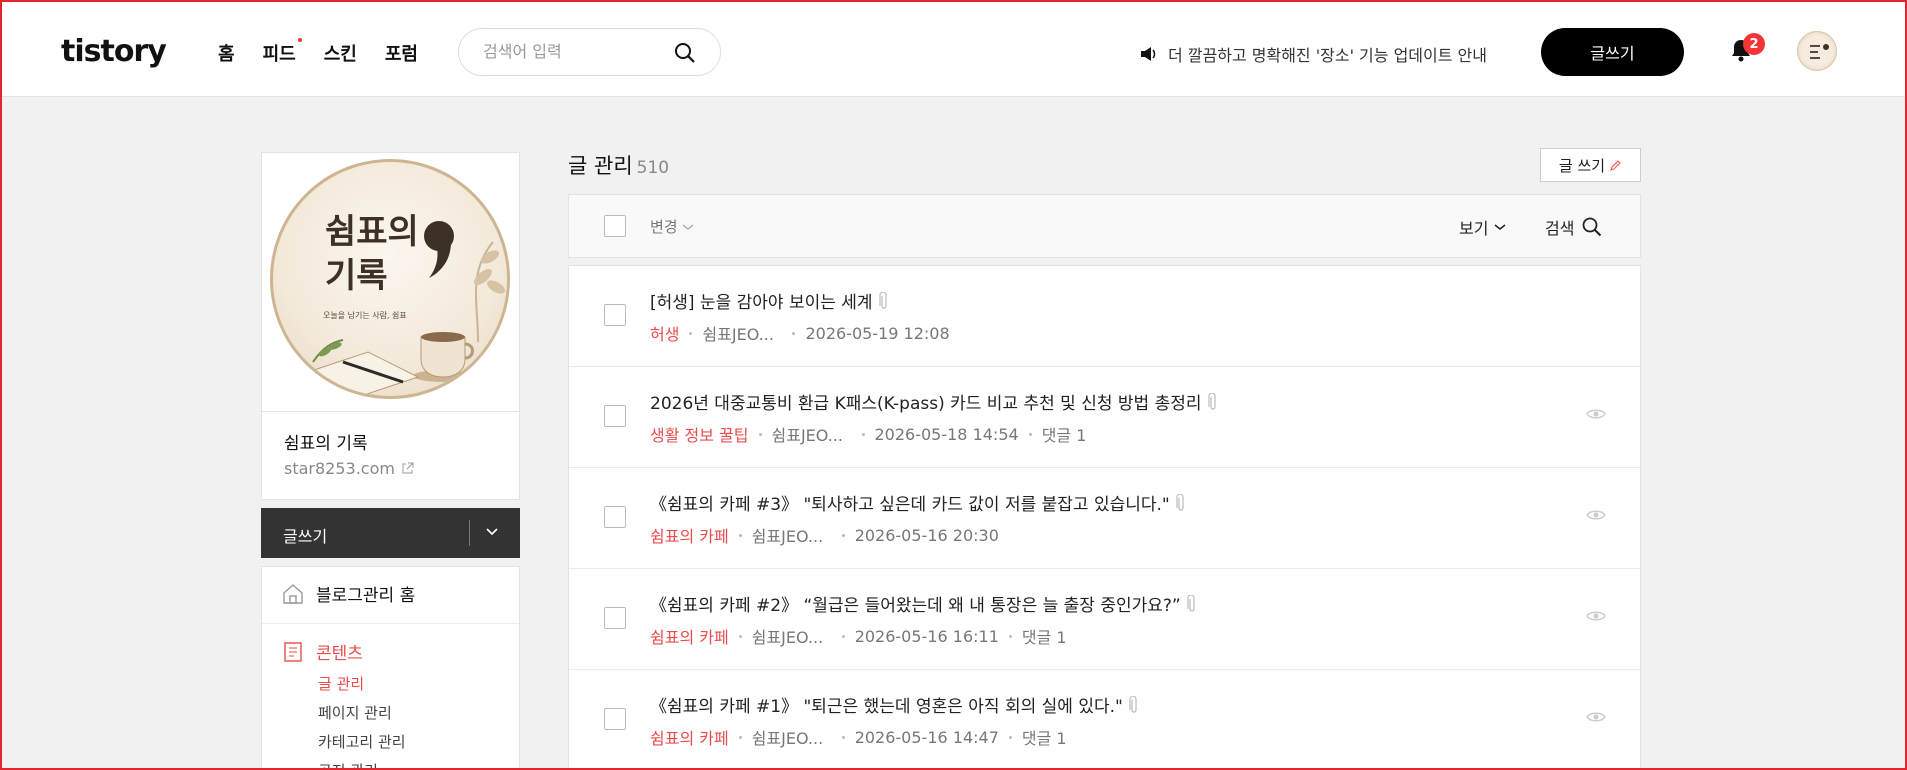  I want to click on sidebar-item-home: 블로그관리 홈, so click(348, 593).